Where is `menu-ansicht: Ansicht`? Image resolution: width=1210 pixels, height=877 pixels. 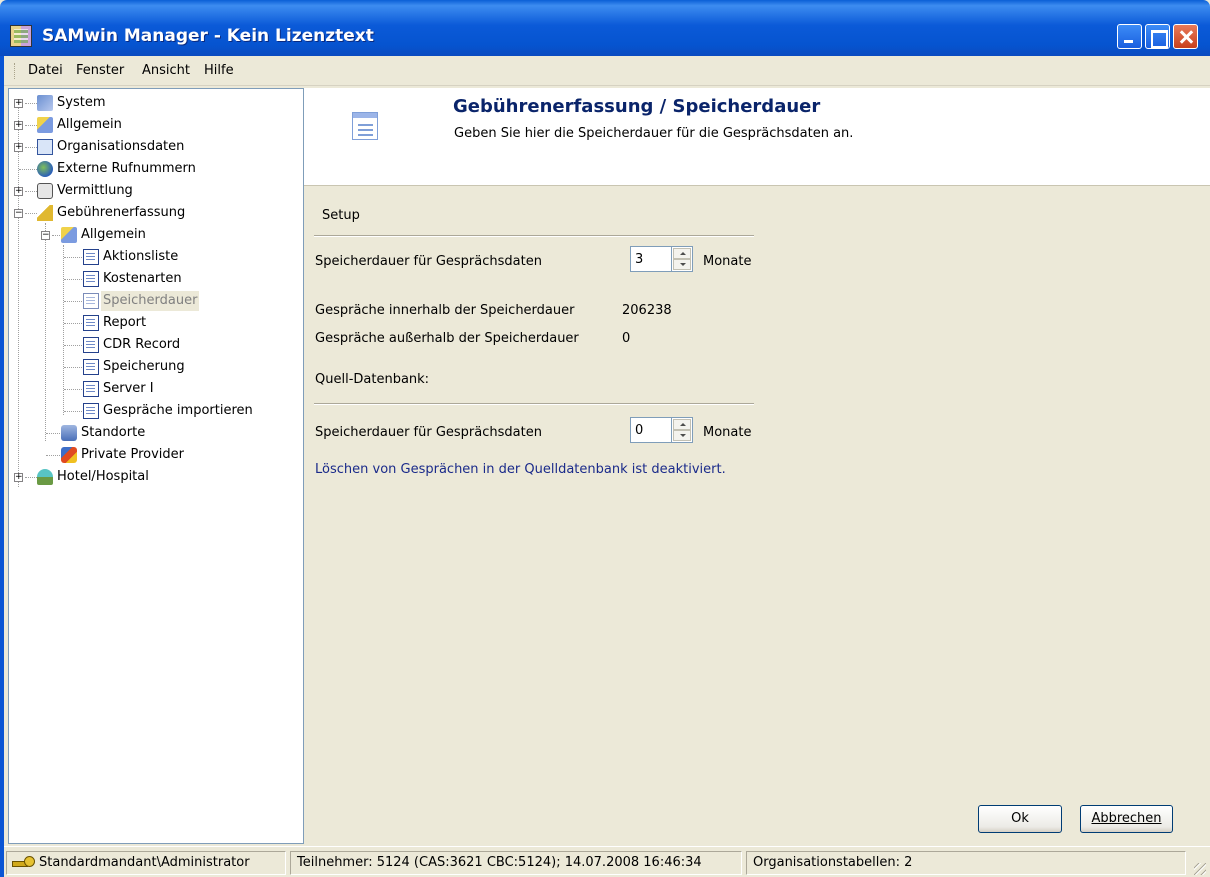 menu-ansicht: Ansicht is located at coordinates (166, 70).